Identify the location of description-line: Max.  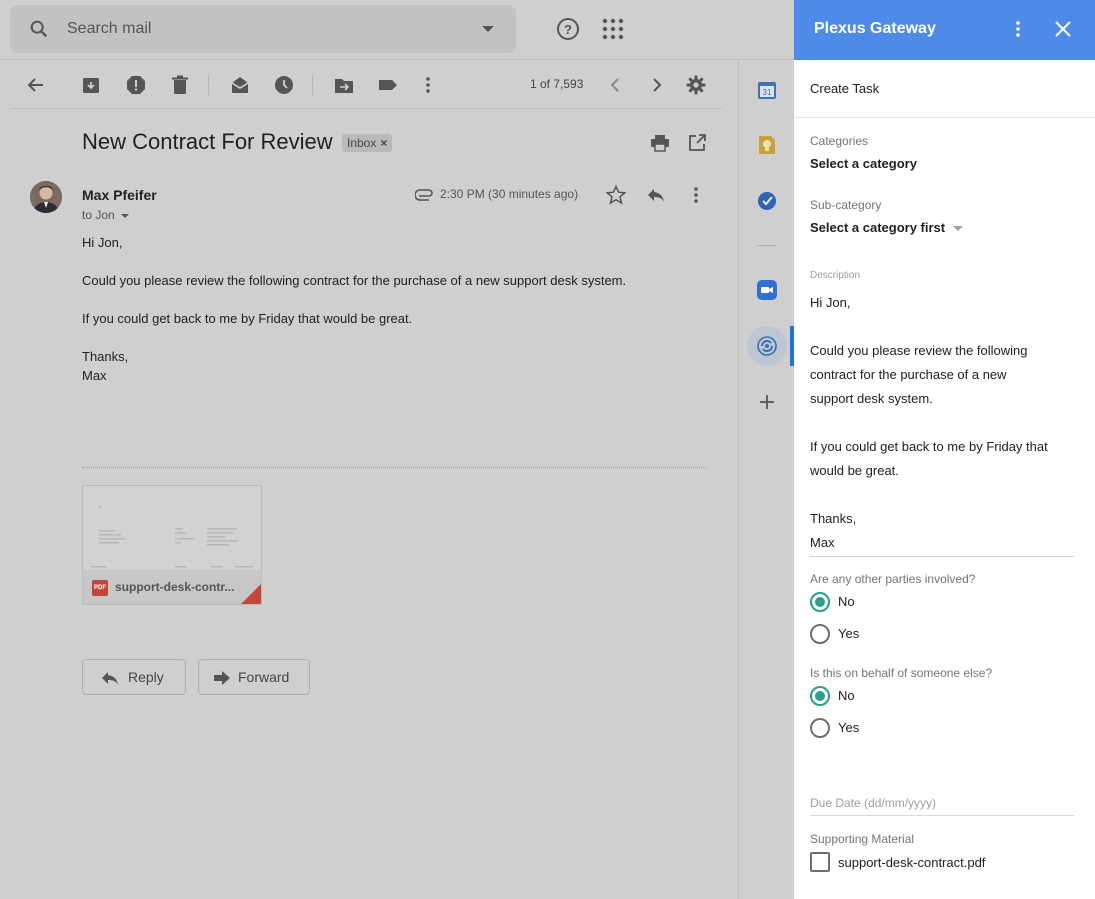
(935, 543).